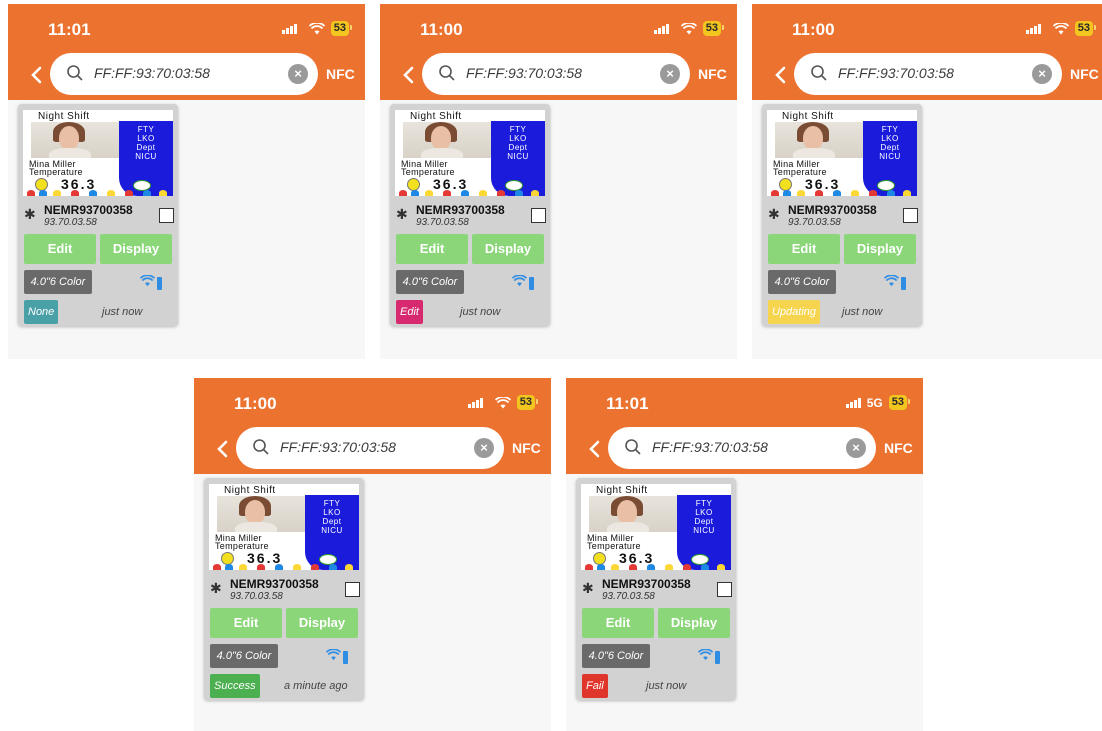 Image resolution: width=1102 pixels, height=731 pixels. What do you see at coordinates (152, 73) in the screenshot?
I see `search-query: FF:FF:93:70:03:58` at bounding box center [152, 73].